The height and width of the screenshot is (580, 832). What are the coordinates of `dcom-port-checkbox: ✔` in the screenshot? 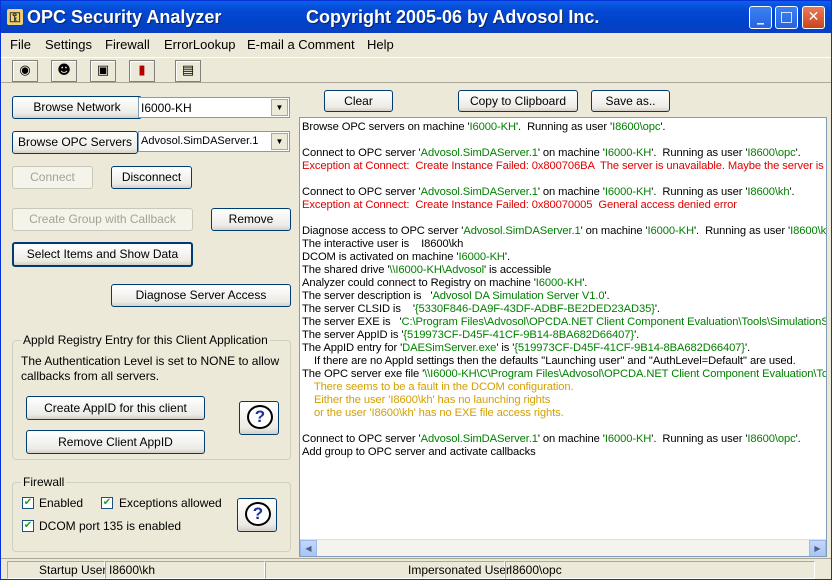 It's located at (28, 526).